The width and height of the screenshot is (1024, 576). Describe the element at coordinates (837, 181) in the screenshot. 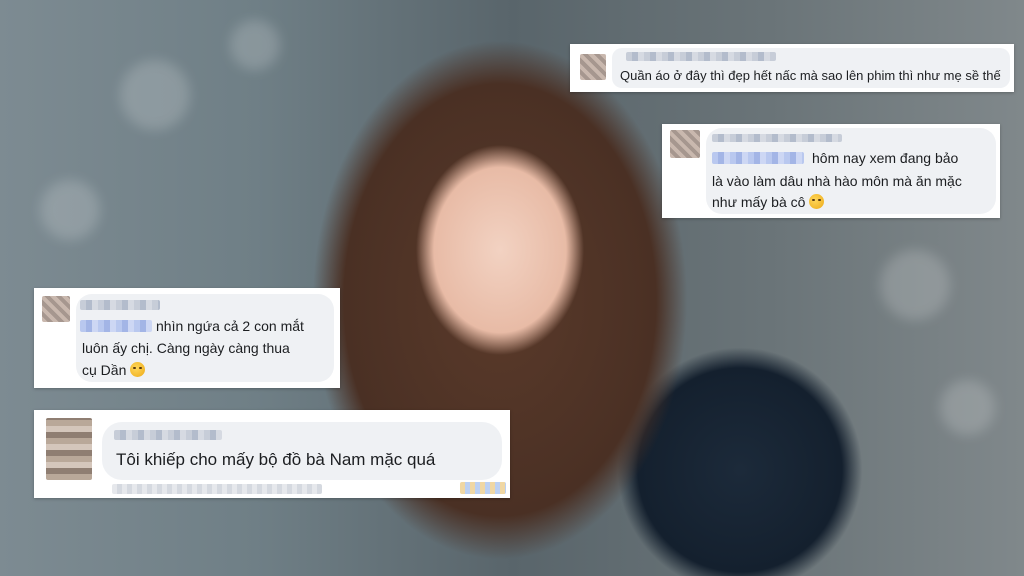

I see `comment-line: là vào làm dâu nhà hào môn mà ăn mặc` at that location.